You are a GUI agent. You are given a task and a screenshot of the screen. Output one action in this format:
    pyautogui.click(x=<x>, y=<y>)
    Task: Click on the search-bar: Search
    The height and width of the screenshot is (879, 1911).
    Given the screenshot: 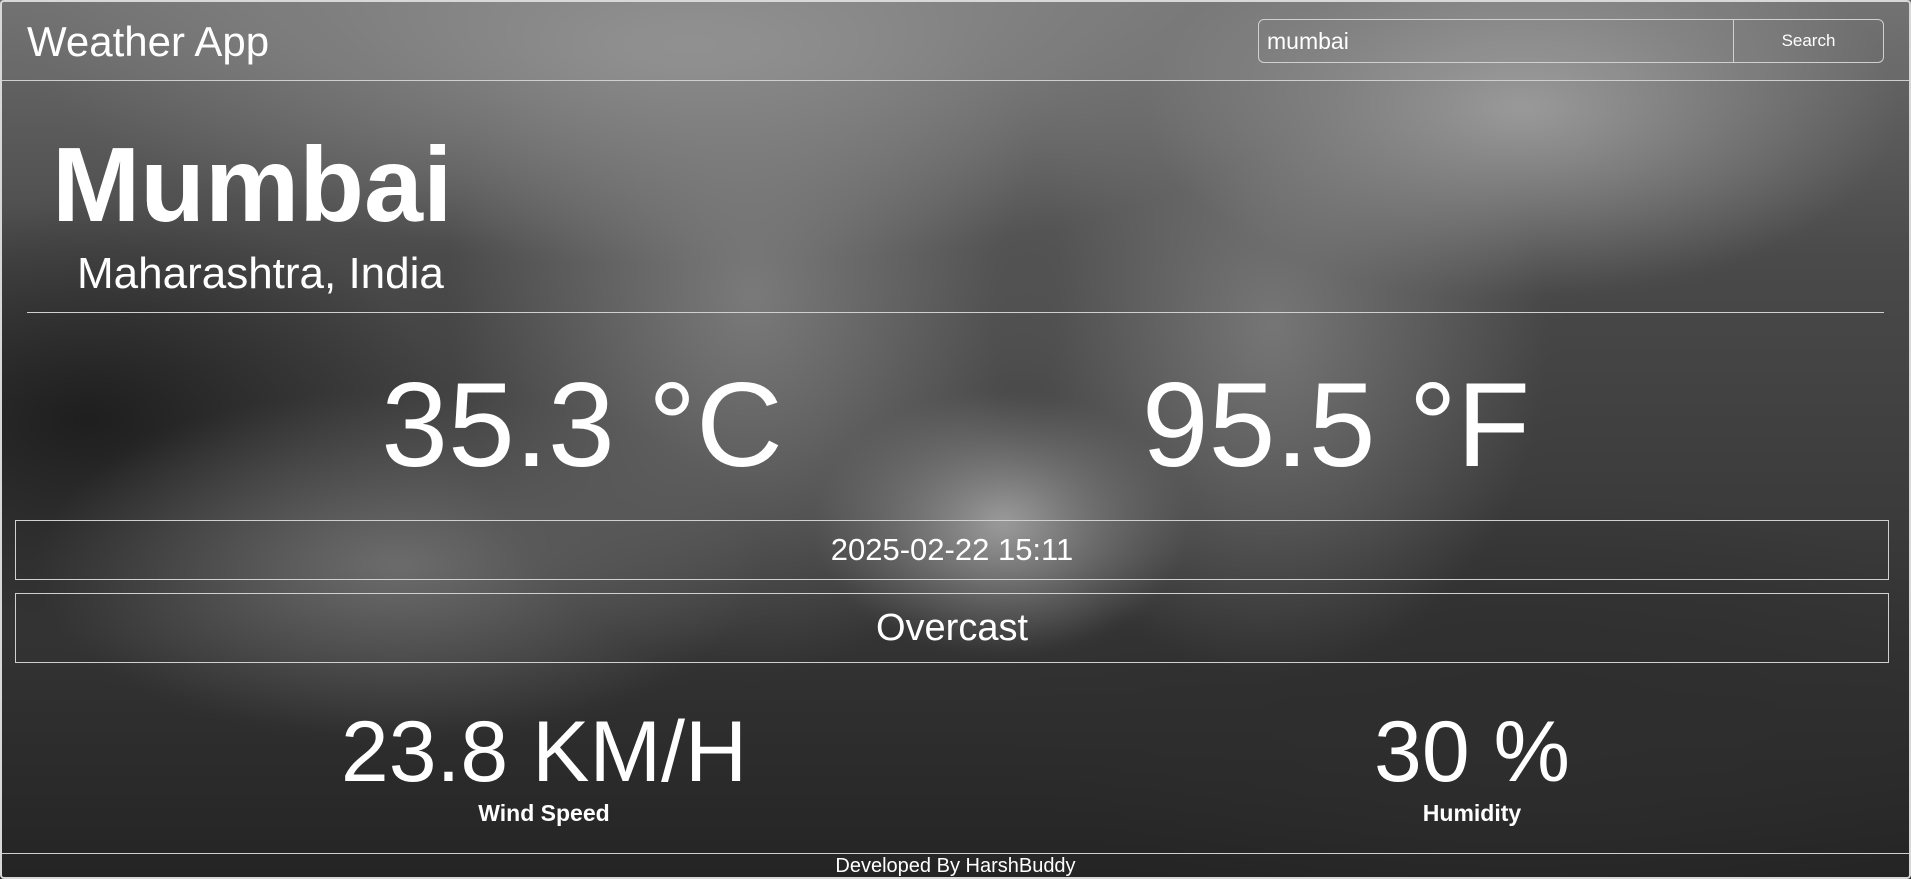 What is the action you would take?
    pyautogui.click(x=1571, y=41)
    